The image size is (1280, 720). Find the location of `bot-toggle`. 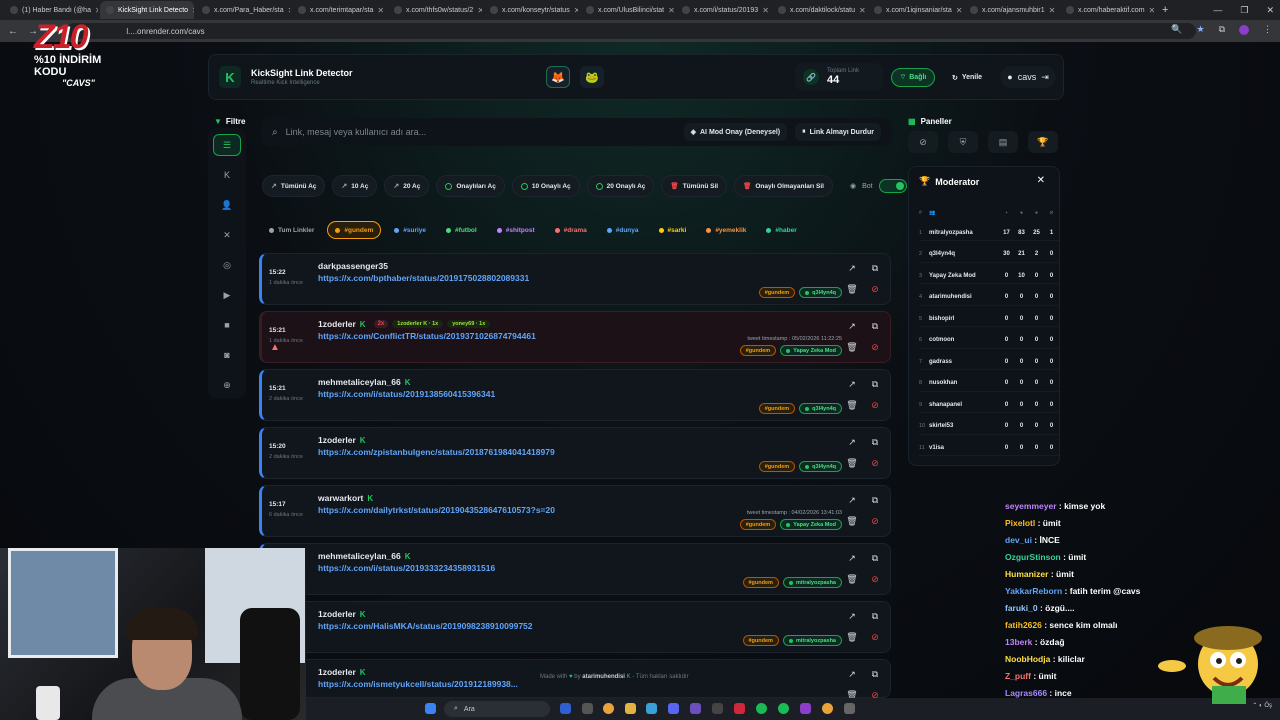

bot-toggle is located at coordinates (892, 186).